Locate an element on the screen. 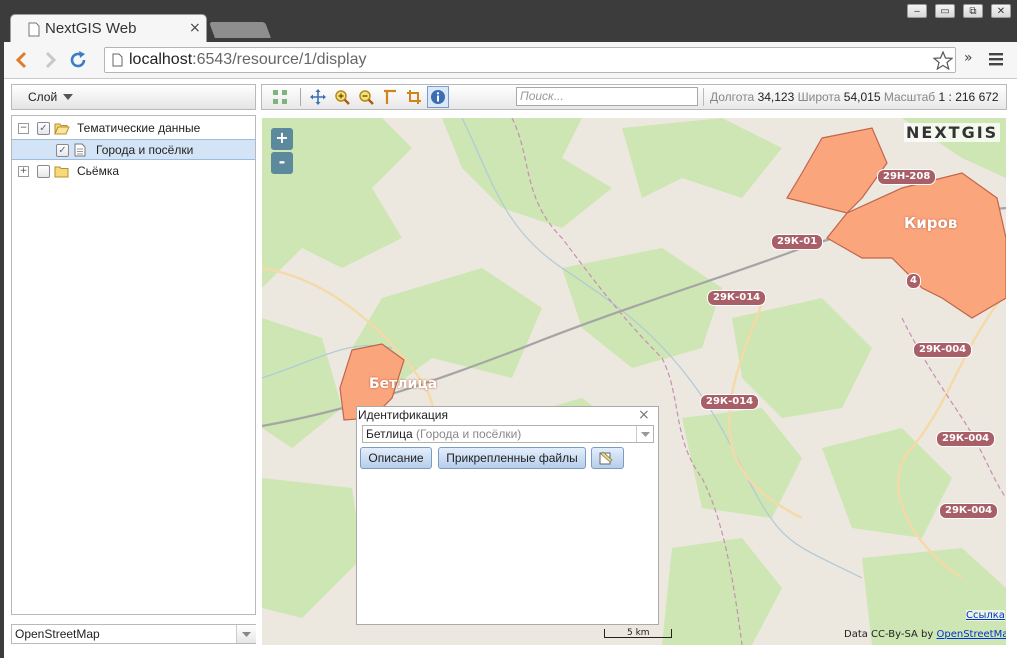 The image size is (1017, 658). expand-icon: + is located at coordinates (23, 171).